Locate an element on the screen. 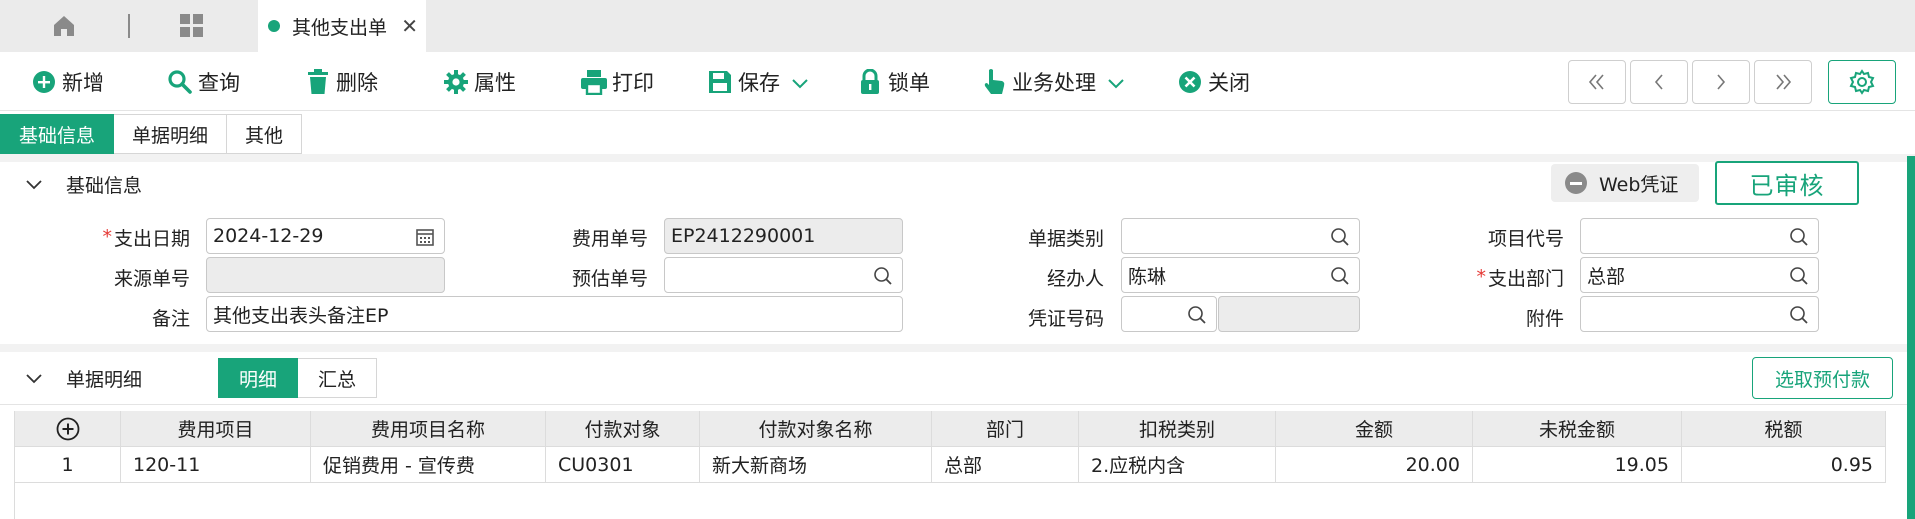 The width and height of the screenshot is (1915, 519). voucher-no-label: 凭证号码 is located at coordinates (1065, 318).